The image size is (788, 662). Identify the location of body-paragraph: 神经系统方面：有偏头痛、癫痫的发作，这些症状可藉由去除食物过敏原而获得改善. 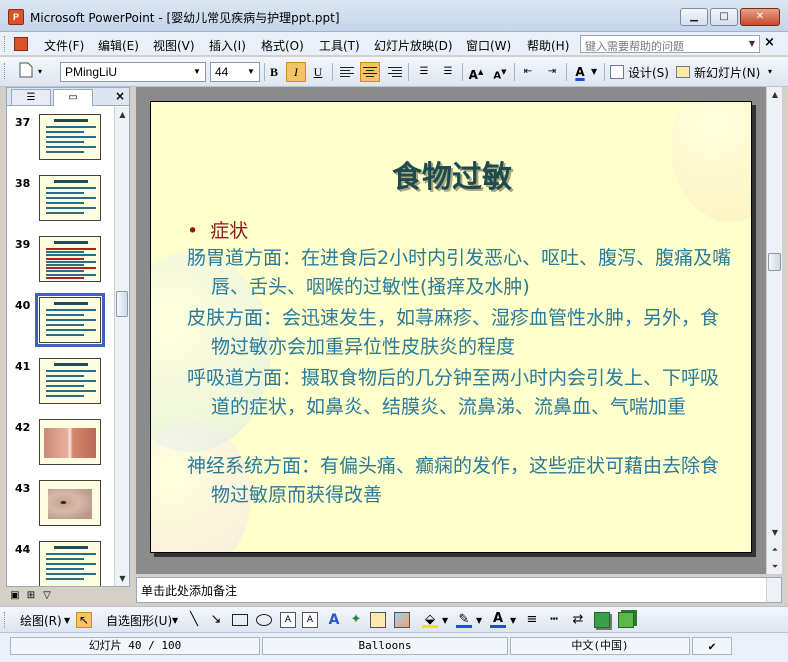
(462, 481).